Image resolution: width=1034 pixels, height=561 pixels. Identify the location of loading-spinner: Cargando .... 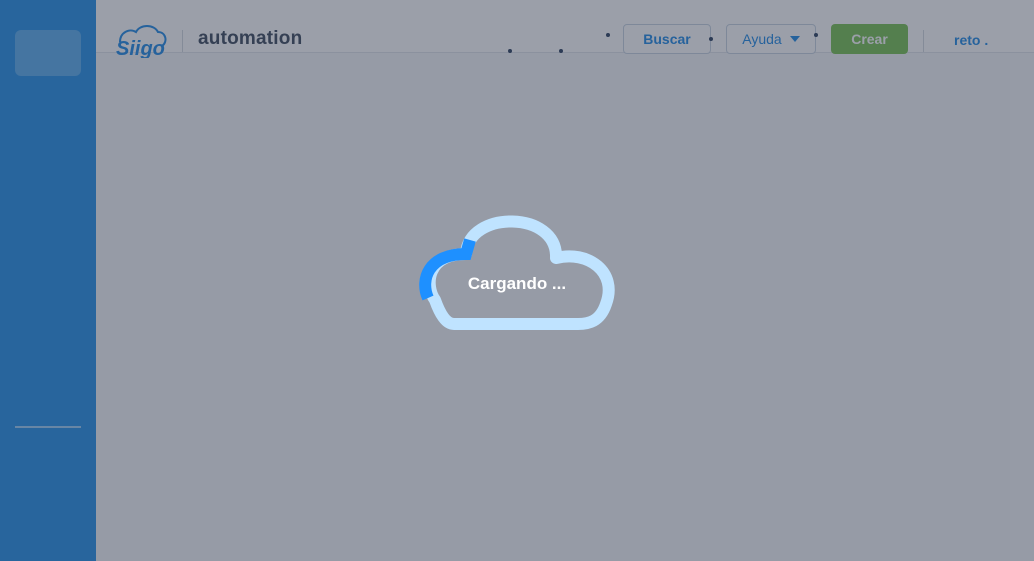
(518, 269).